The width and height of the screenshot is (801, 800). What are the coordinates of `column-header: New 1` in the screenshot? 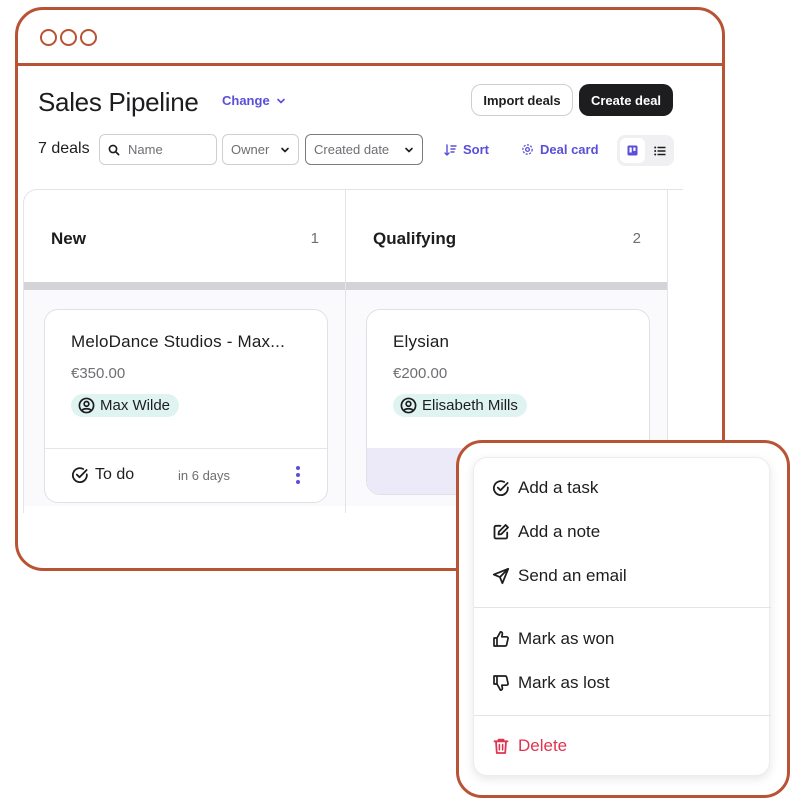 It's located at (184, 240).